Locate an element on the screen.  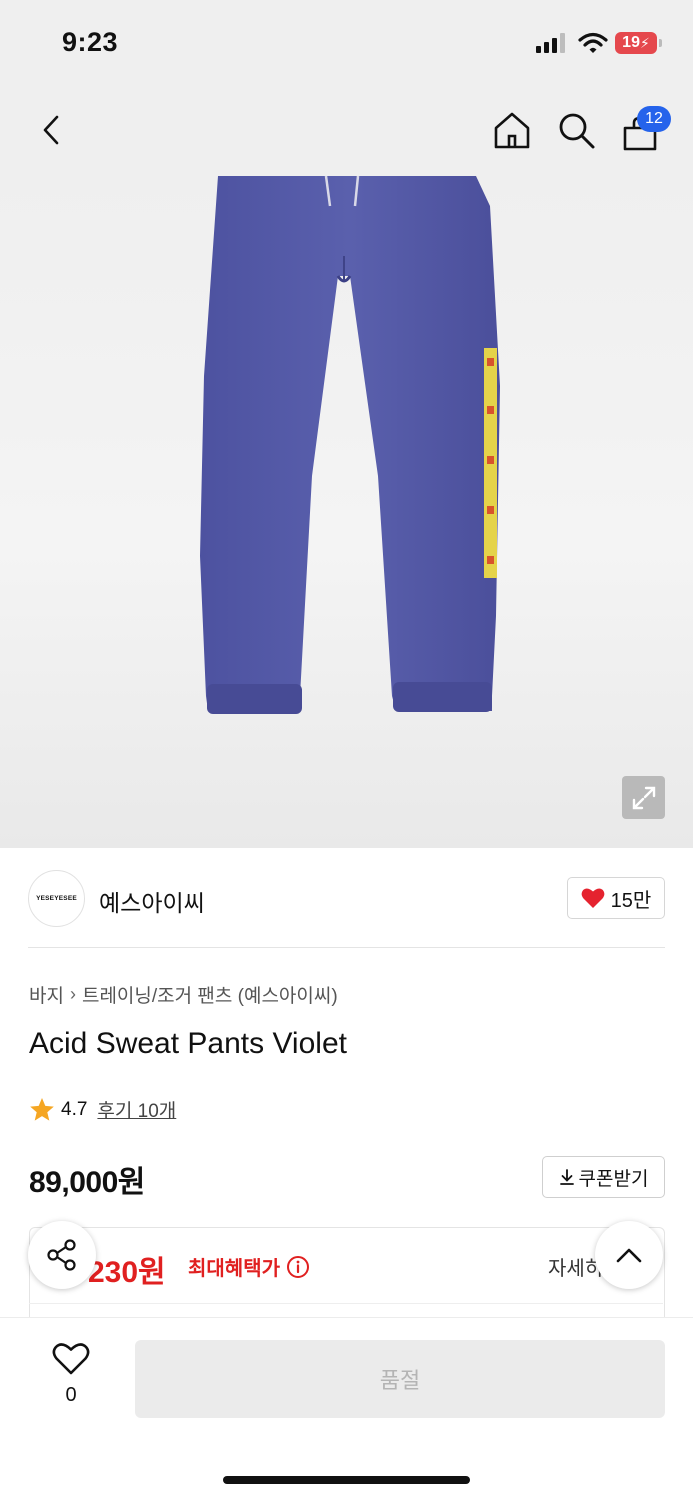
battery-tip is located at coordinates (660, 43).